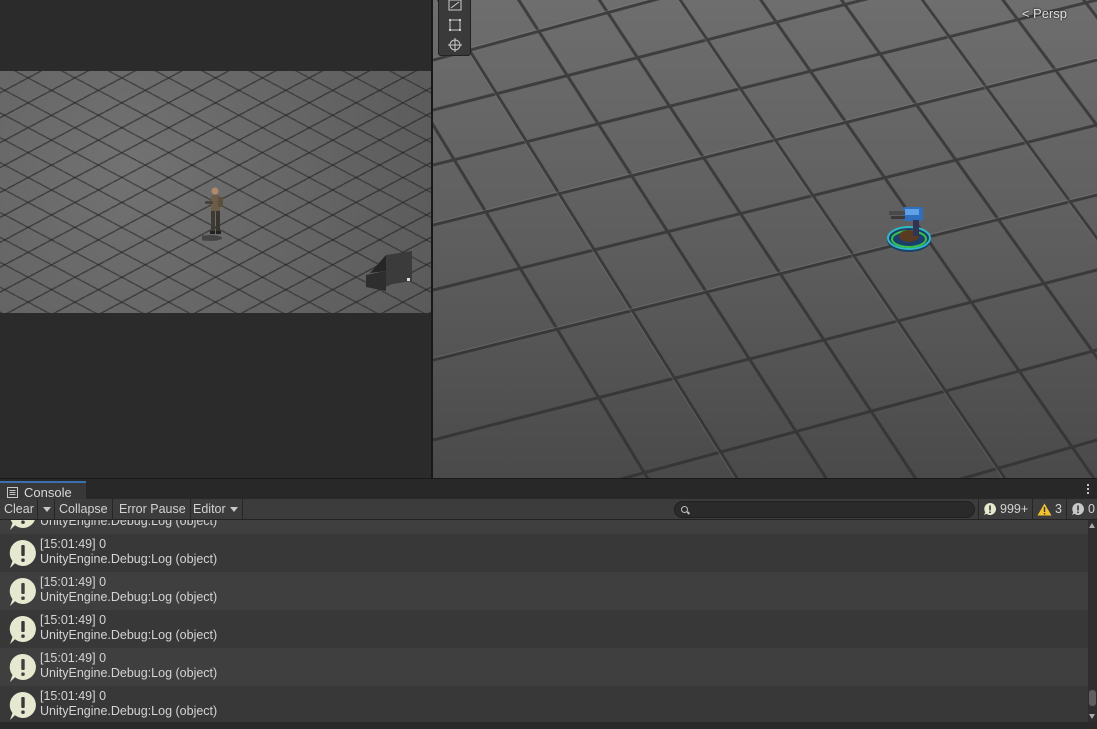 This screenshot has width=1097, height=729. I want to click on clear-options-dropdown, so click(46, 509).